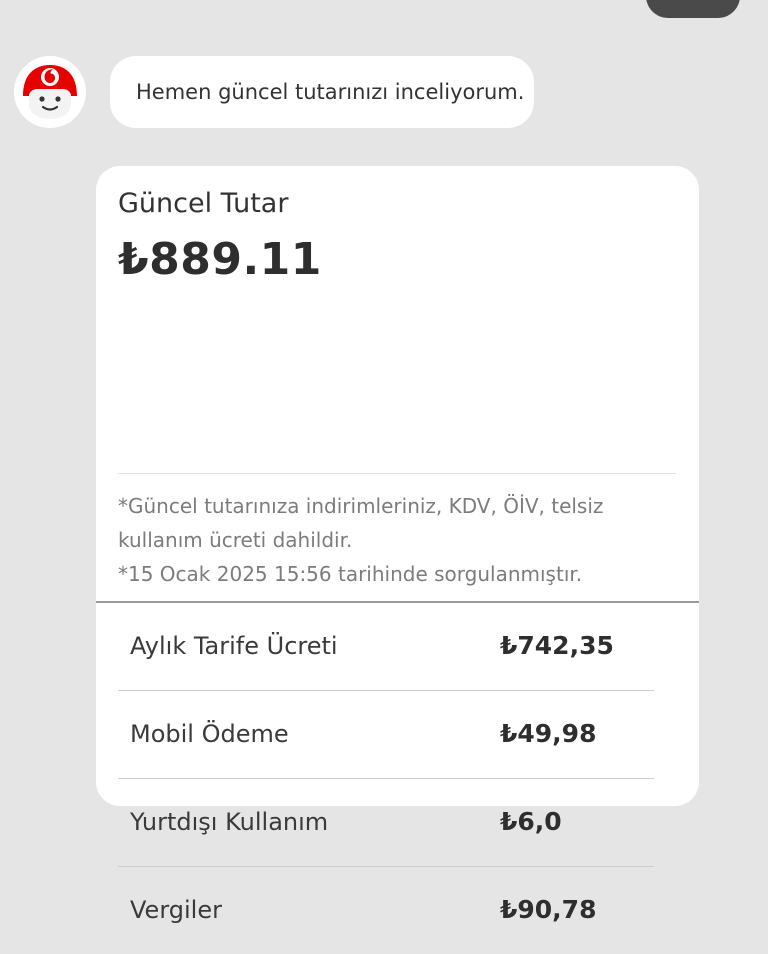 This screenshot has height=954, width=768. What do you see at coordinates (397, 473) in the screenshot?
I see `divider` at bounding box center [397, 473].